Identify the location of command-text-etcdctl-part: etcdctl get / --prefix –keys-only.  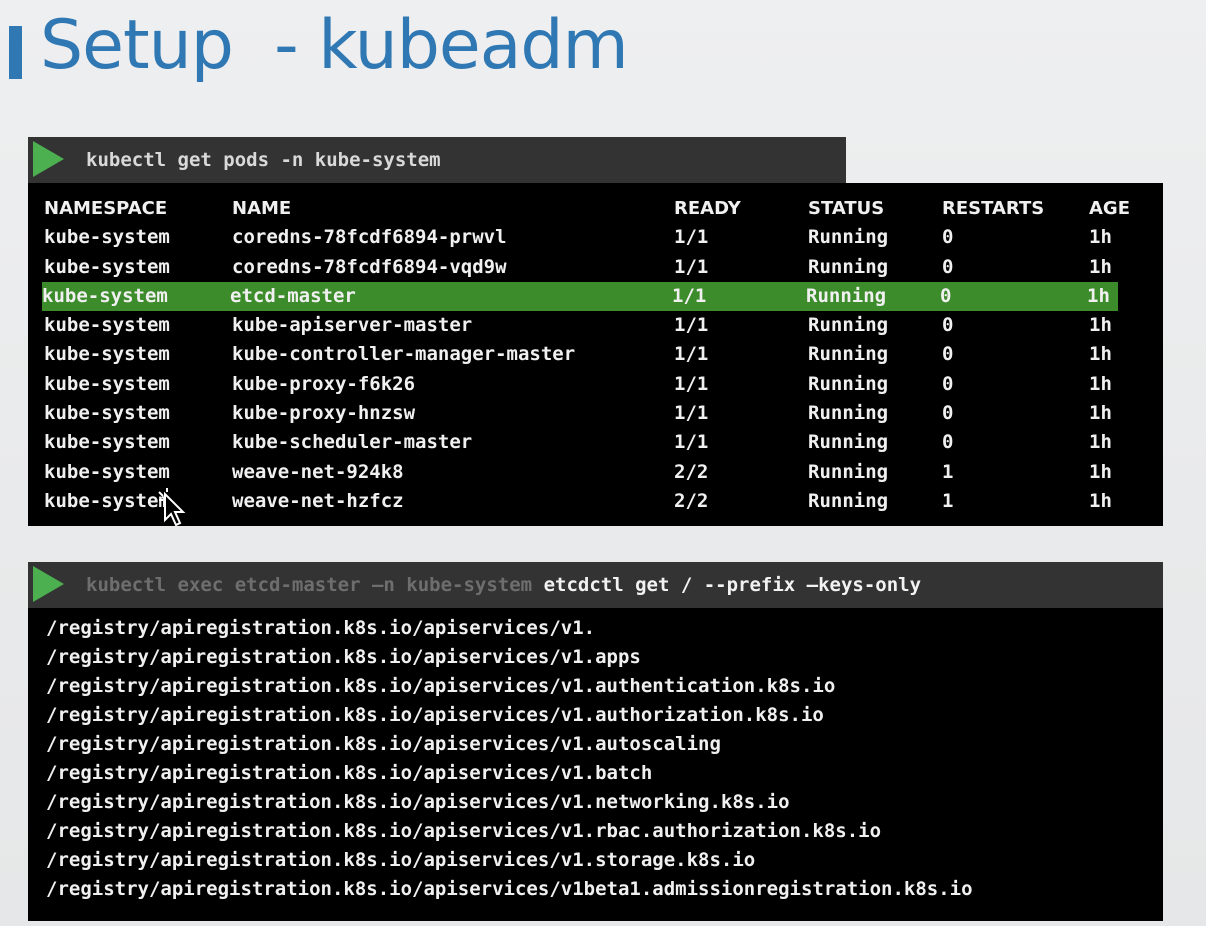
(732, 585).